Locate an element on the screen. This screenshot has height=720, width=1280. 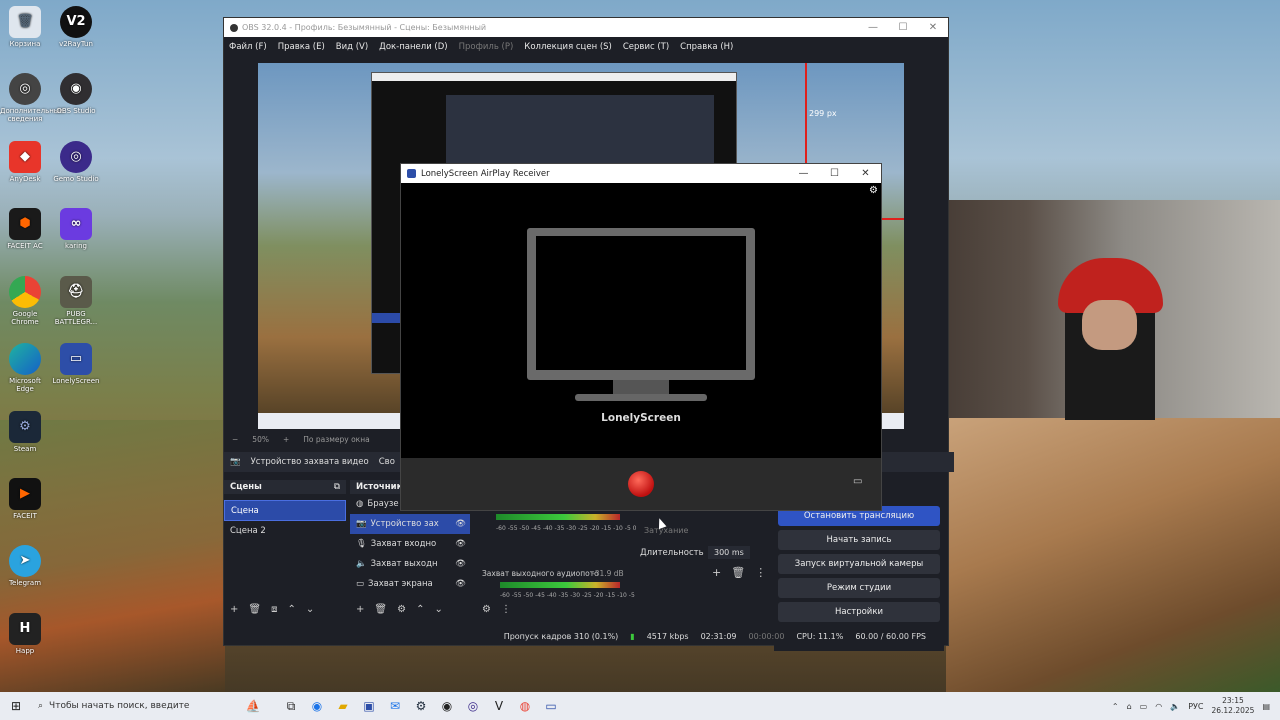
source-item: 📷 Устройство зах 👁 is located at coordinates (410, 524).